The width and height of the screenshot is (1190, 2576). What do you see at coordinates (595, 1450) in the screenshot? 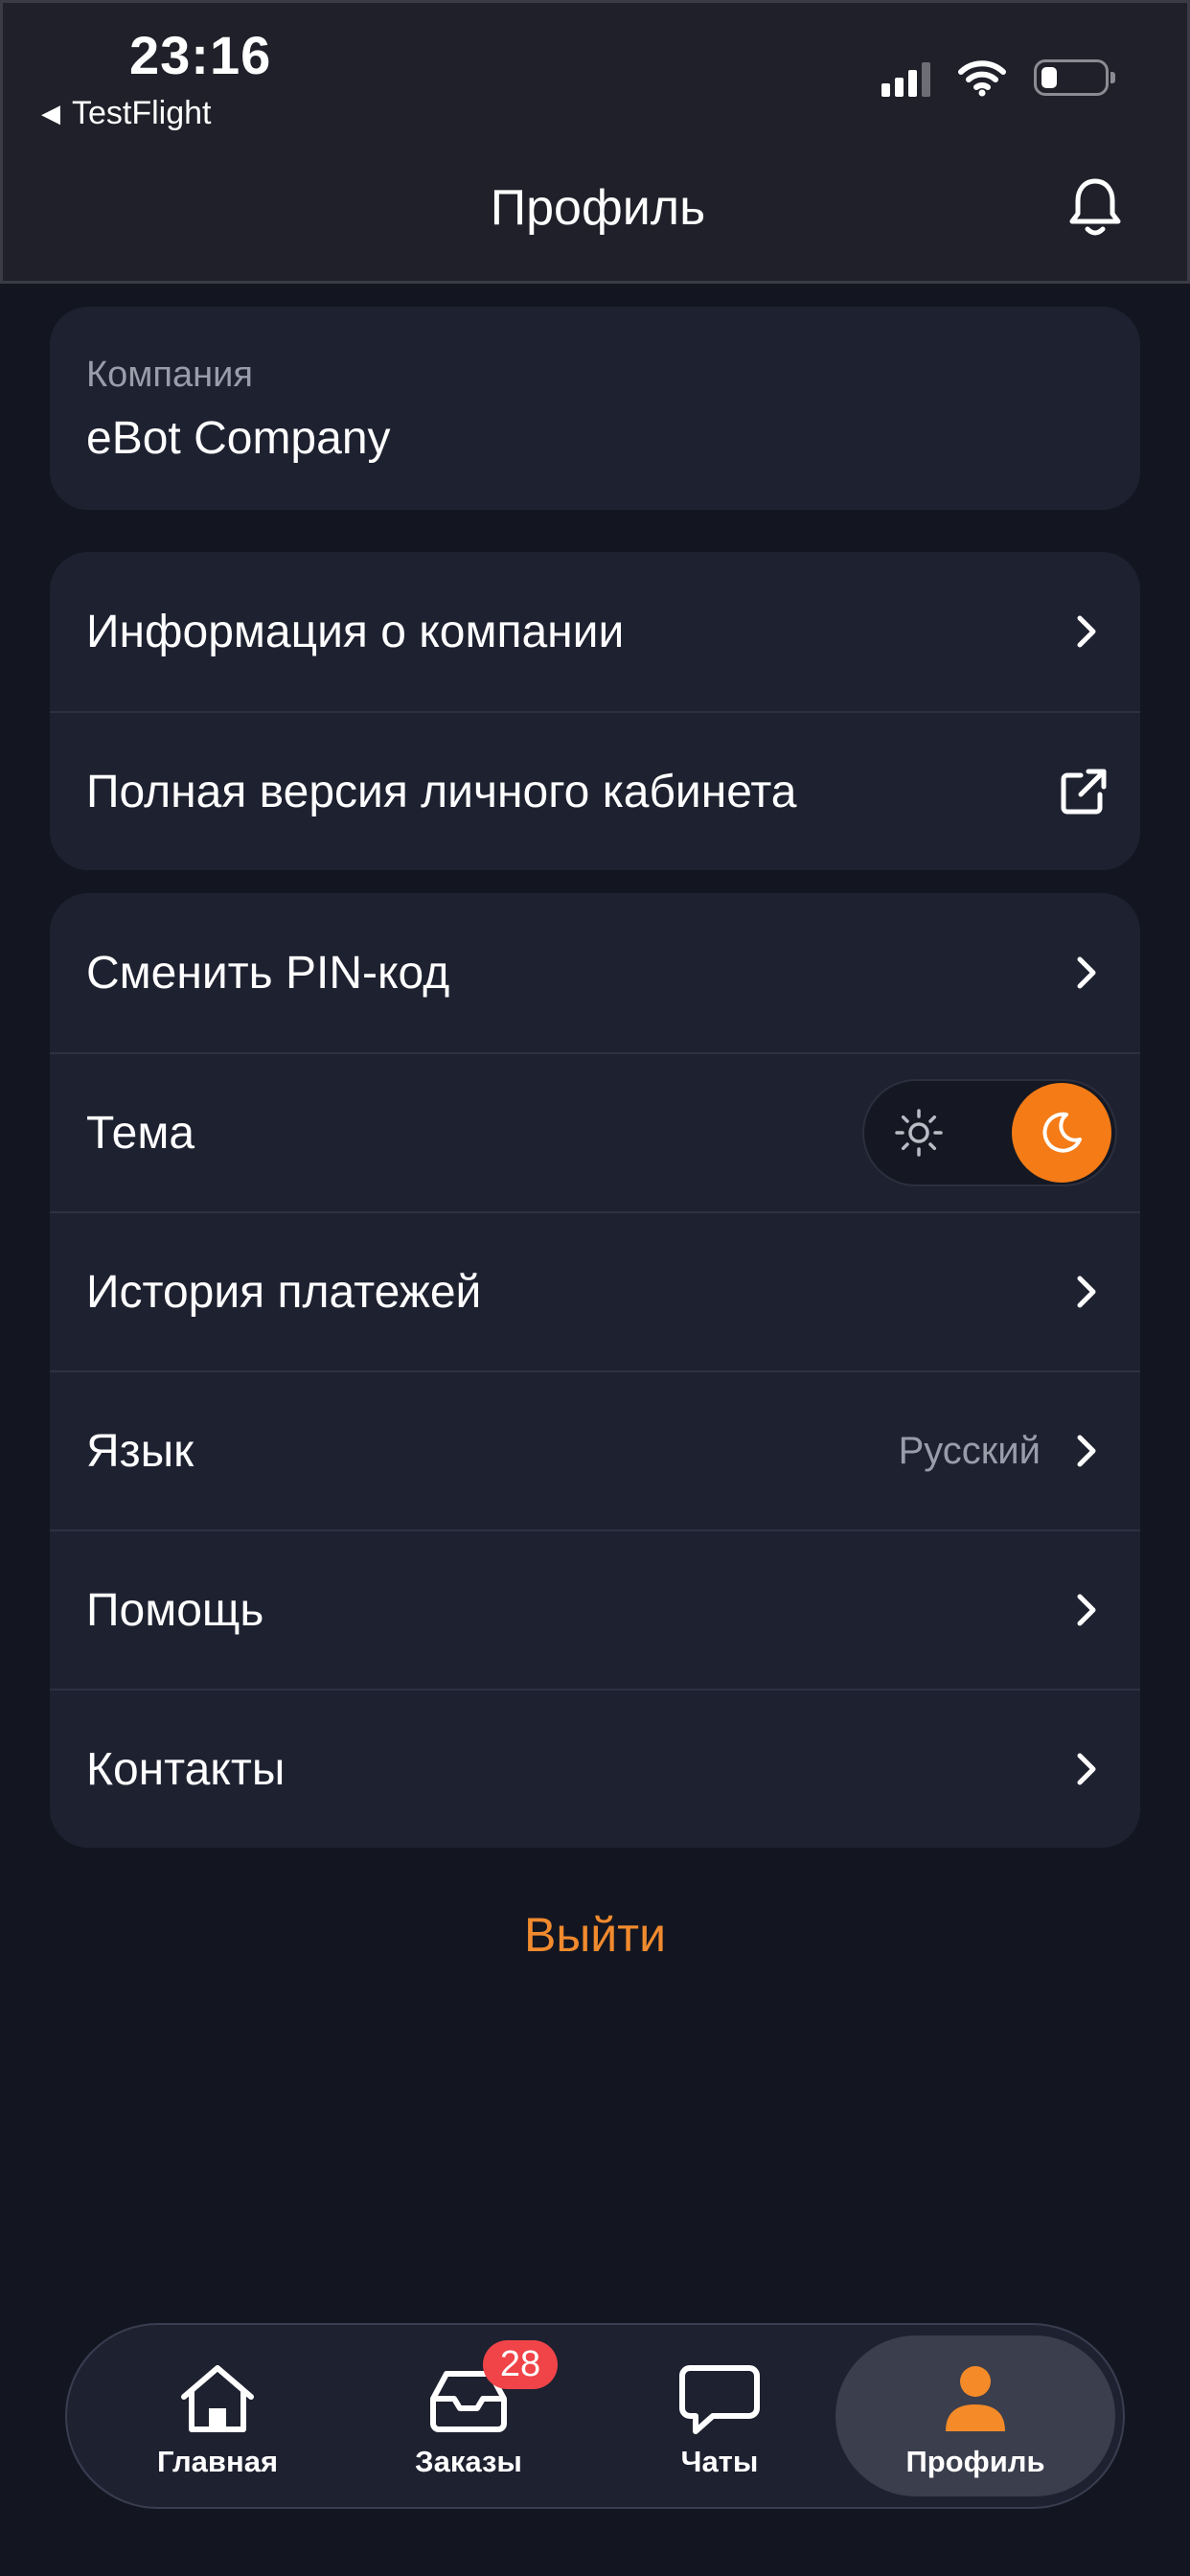
I see `language-row: Язык Русский` at bounding box center [595, 1450].